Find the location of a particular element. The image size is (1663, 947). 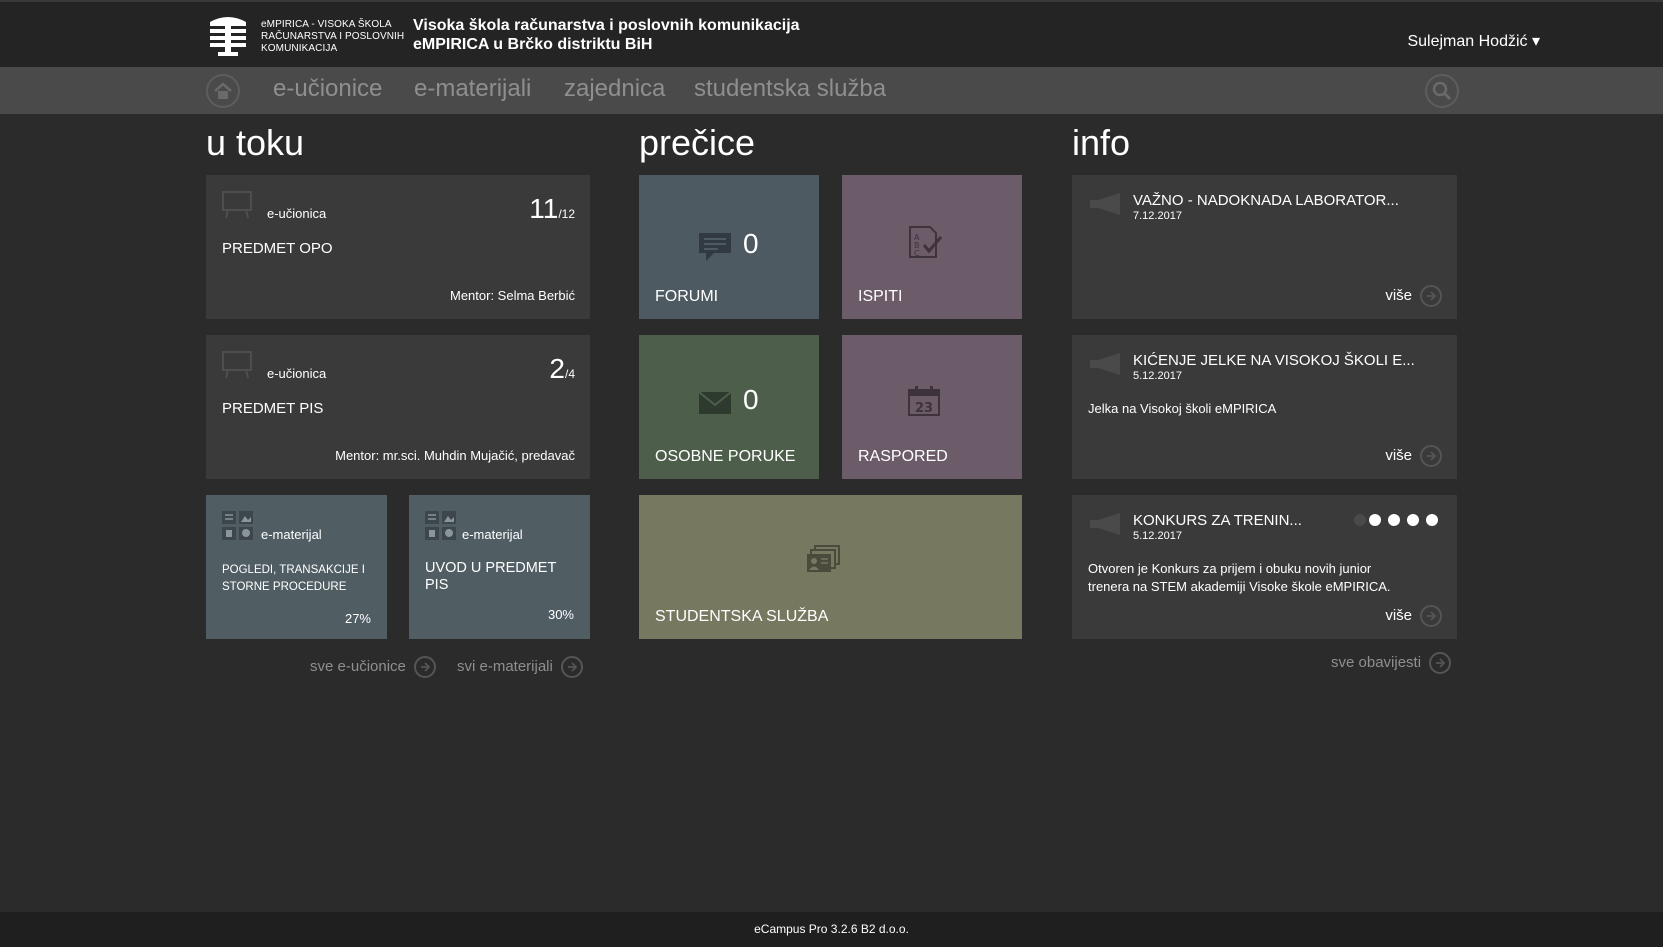

search-button is located at coordinates (1442, 91).